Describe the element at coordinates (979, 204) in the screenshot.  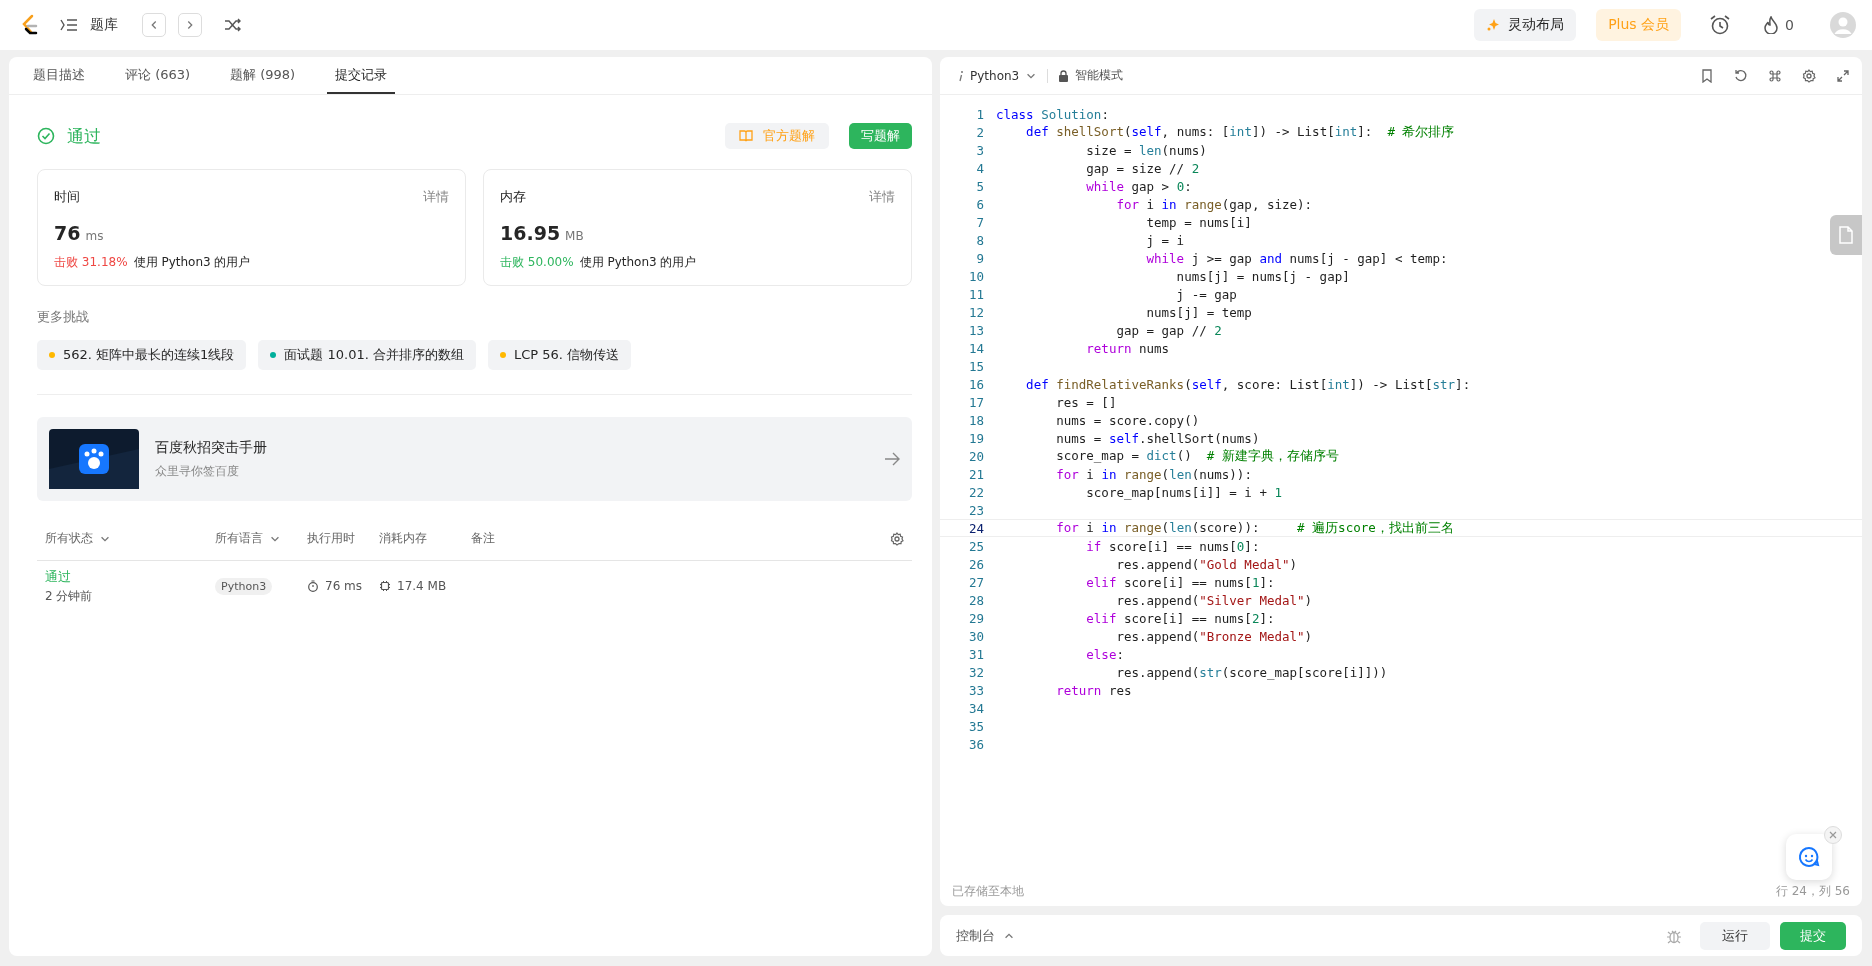
I see `line-number: 6` at that location.